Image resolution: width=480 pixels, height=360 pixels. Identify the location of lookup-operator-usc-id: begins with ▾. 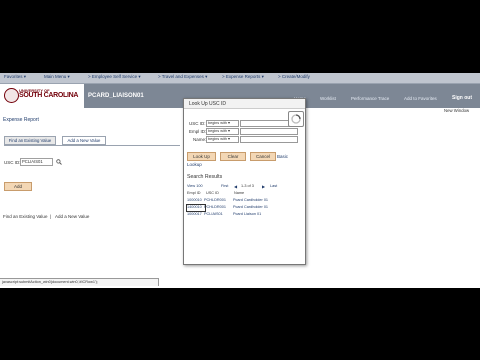
(222, 123).